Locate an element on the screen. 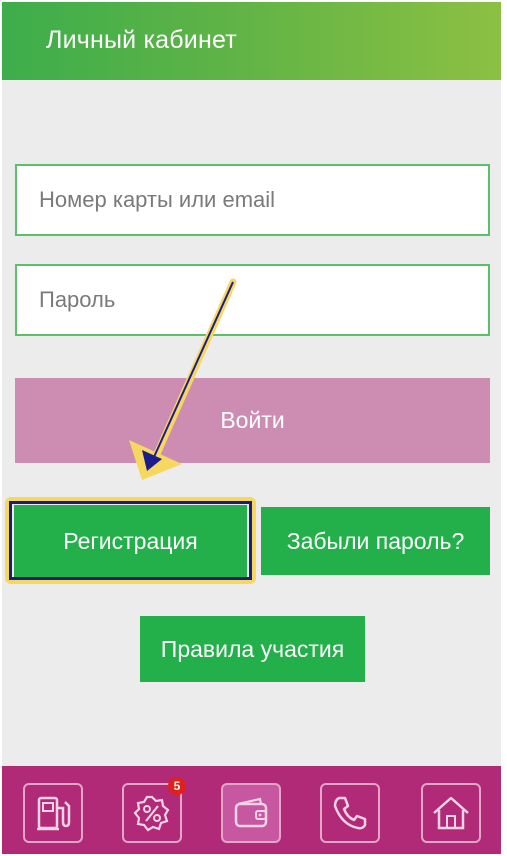 The width and height of the screenshot is (507, 856). bottom-tab-bar: 5 is located at coordinates (251, 810).